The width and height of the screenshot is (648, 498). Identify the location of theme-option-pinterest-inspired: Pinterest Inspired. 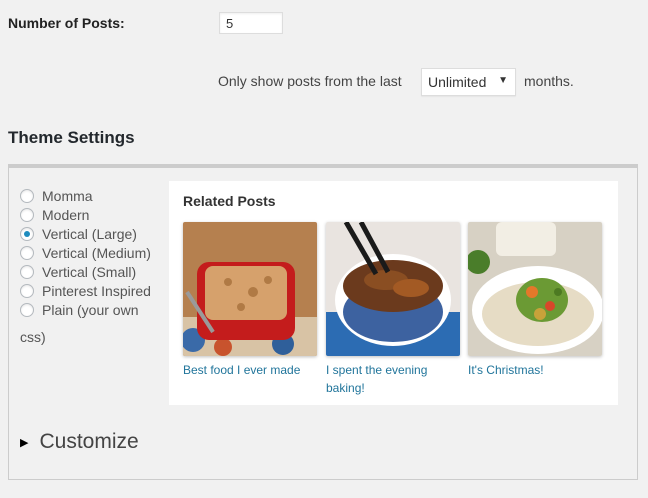
(85, 290).